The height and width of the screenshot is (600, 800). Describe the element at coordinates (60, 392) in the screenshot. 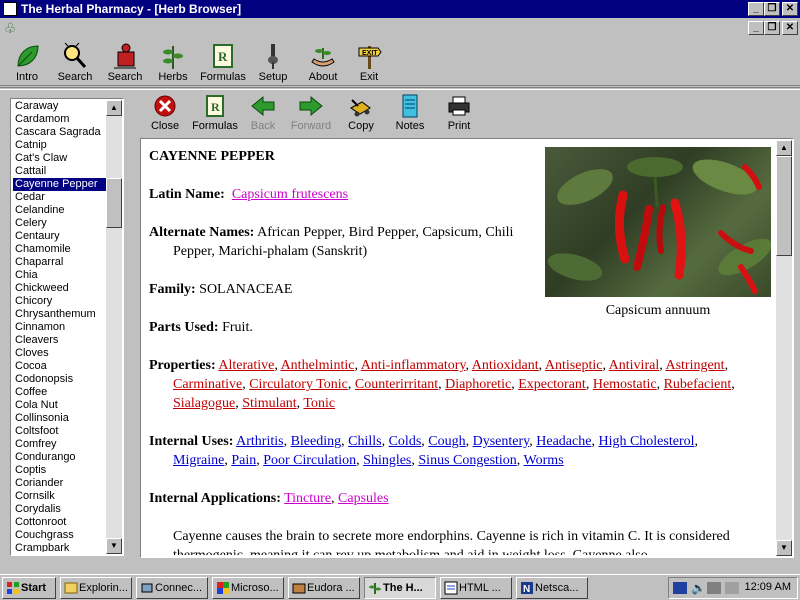

I see `list-item: Coffee` at that location.